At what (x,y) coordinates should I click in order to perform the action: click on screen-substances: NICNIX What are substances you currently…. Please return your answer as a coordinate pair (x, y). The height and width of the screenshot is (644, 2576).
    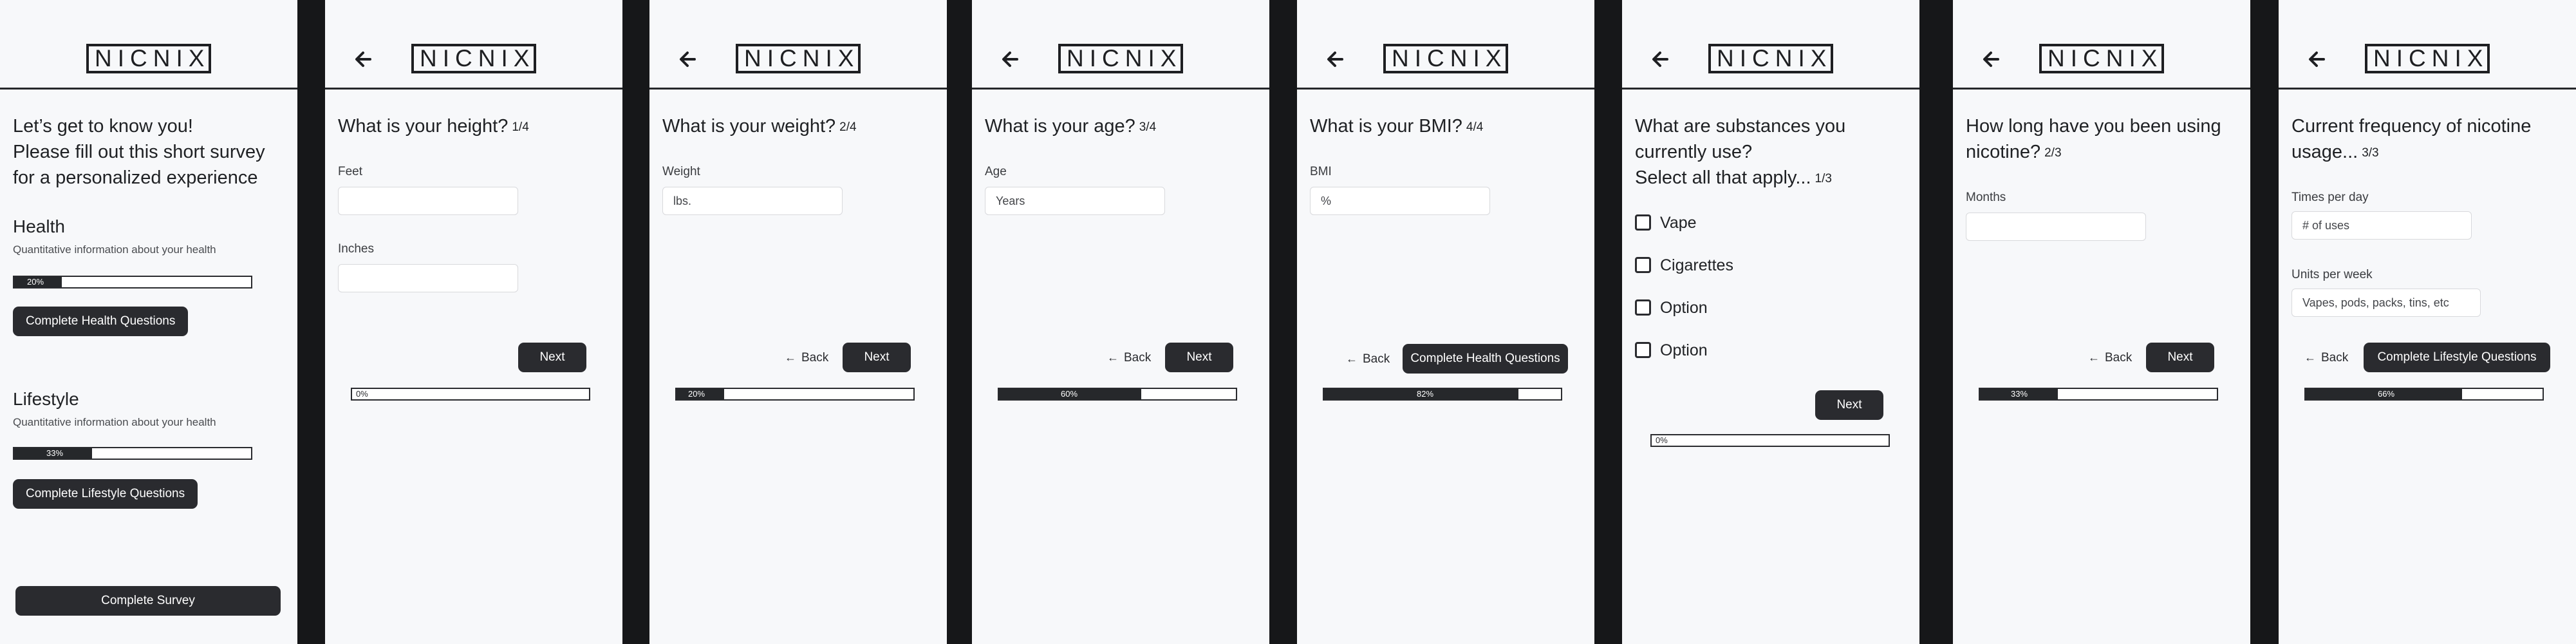
    Looking at the image, I should click on (1770, 322).